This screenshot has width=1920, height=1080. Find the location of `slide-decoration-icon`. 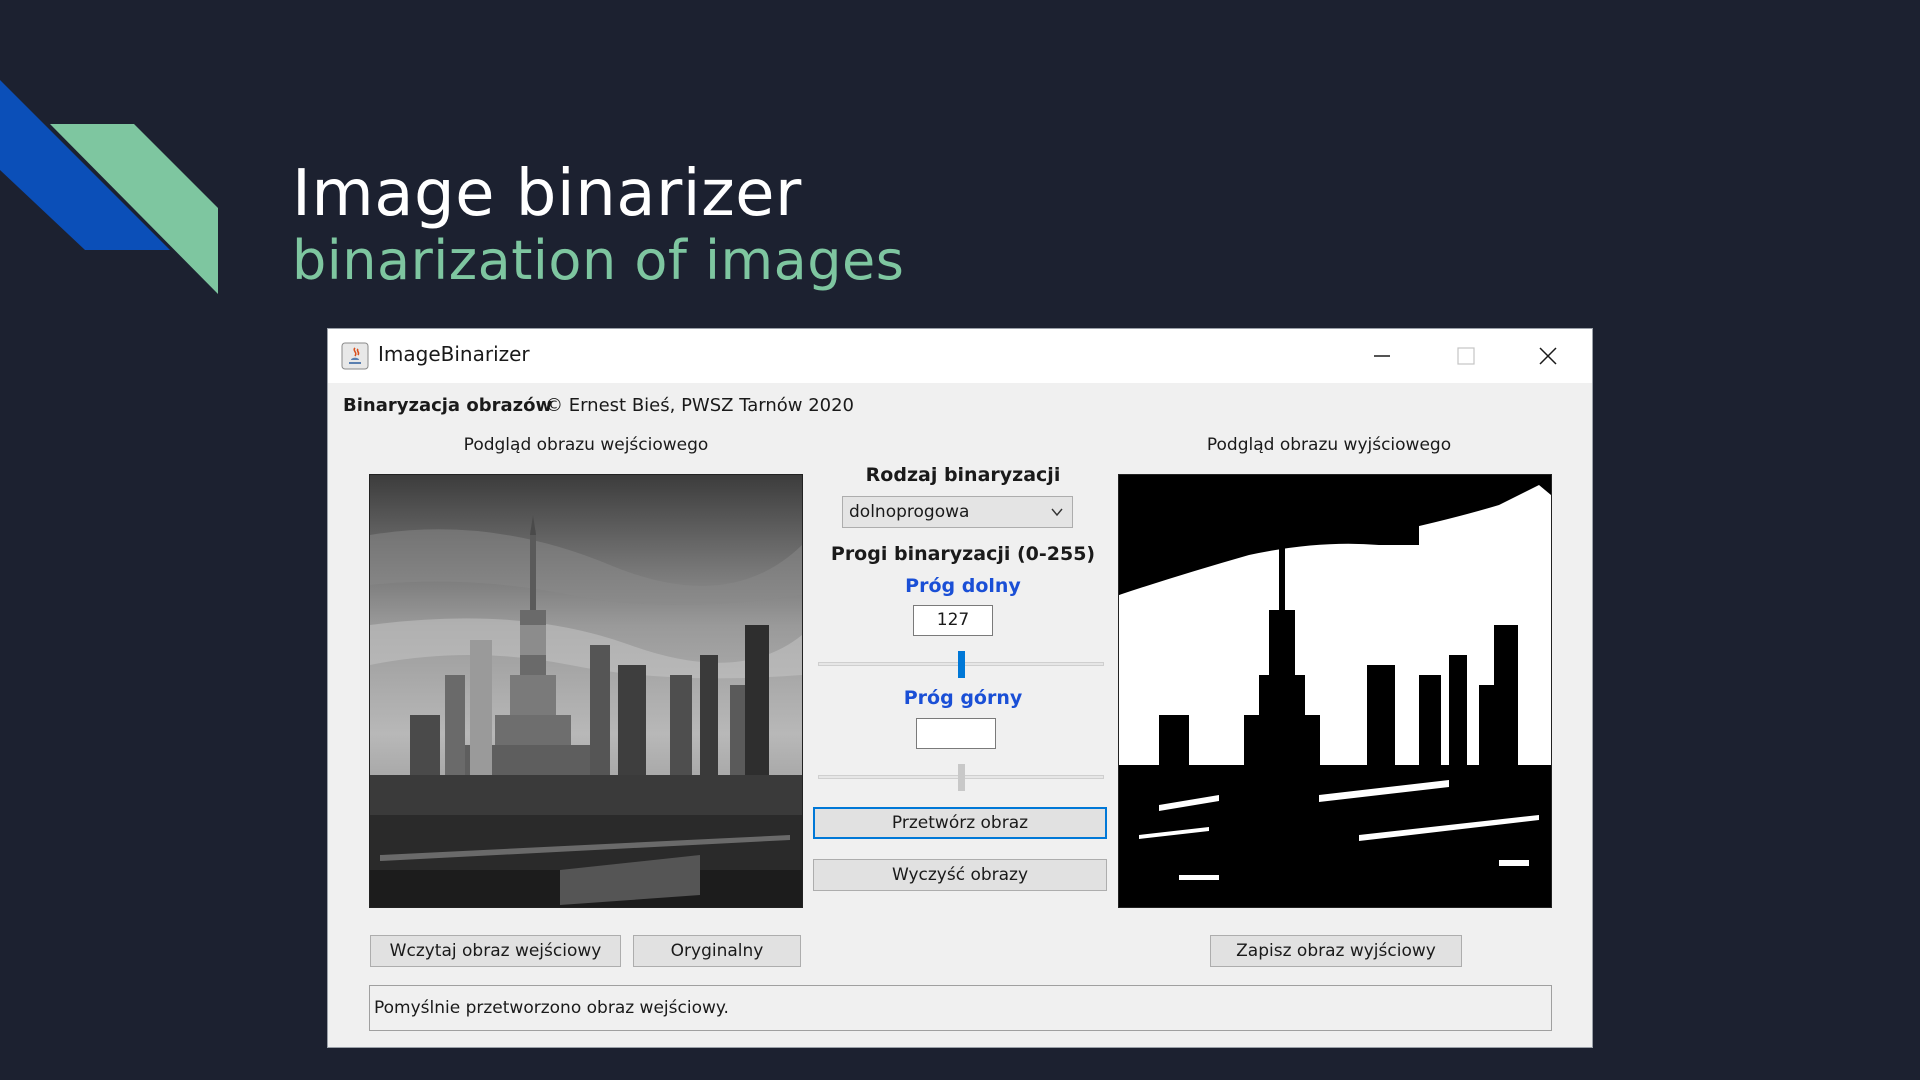

slide-decoration-icon is located at coordinates (109, 187).